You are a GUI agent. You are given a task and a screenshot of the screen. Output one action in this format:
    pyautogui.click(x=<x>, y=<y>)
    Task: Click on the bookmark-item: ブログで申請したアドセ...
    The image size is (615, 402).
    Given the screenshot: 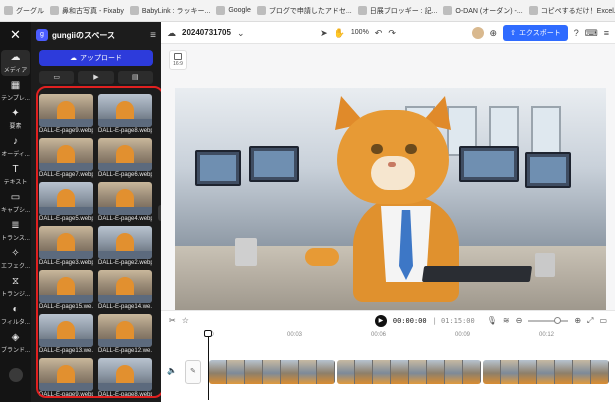 What is the action you would take?
    pyautogui.click(x=304, y=11)
    